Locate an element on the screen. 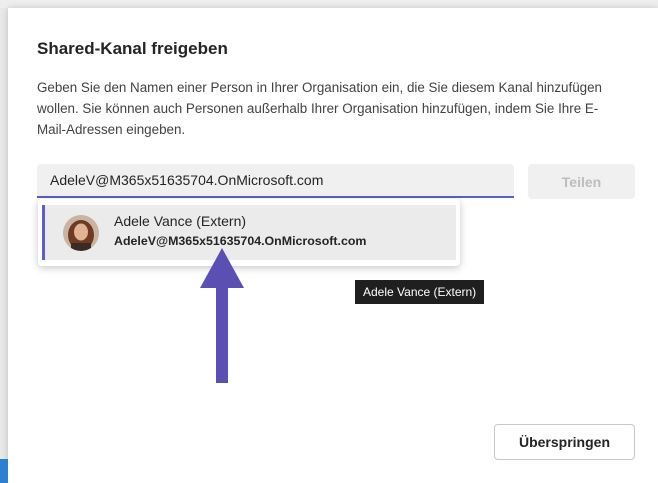  skip-button: Überspringen is located at coordinates (564, 442).